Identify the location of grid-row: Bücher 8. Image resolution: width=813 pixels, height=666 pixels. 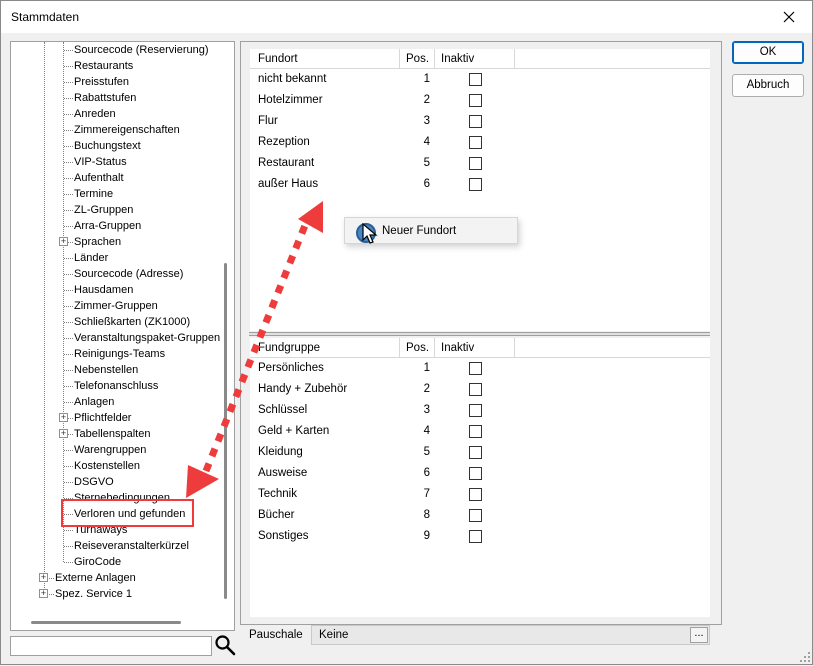
(480, 515).